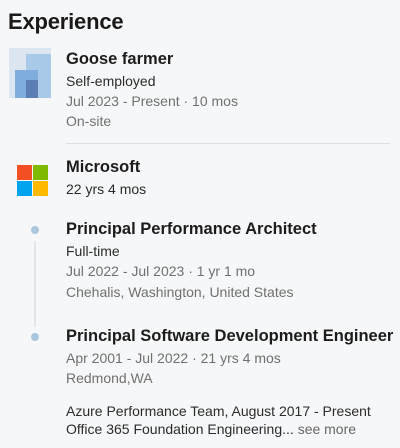 This screenshot has height=448, width=400. I want to click on logo-bar-dark, so click(32, 89).